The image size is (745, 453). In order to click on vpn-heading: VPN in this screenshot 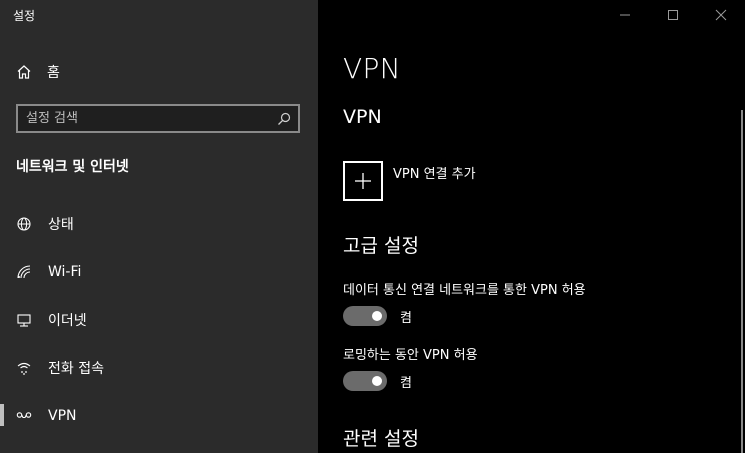, I will do `click(362, 117)`.